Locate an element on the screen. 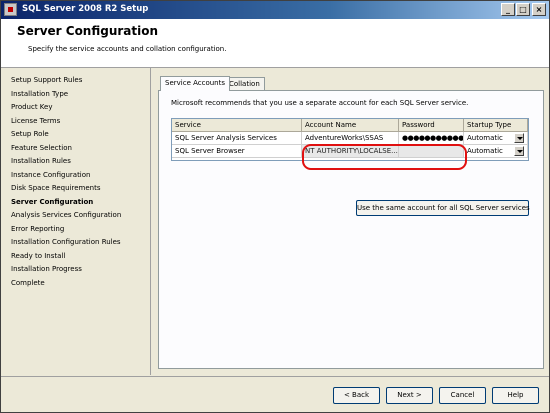 Image resolution: width=550 pixels, height=413 pixels. close-icon: × is located at coordinates (539, 9).